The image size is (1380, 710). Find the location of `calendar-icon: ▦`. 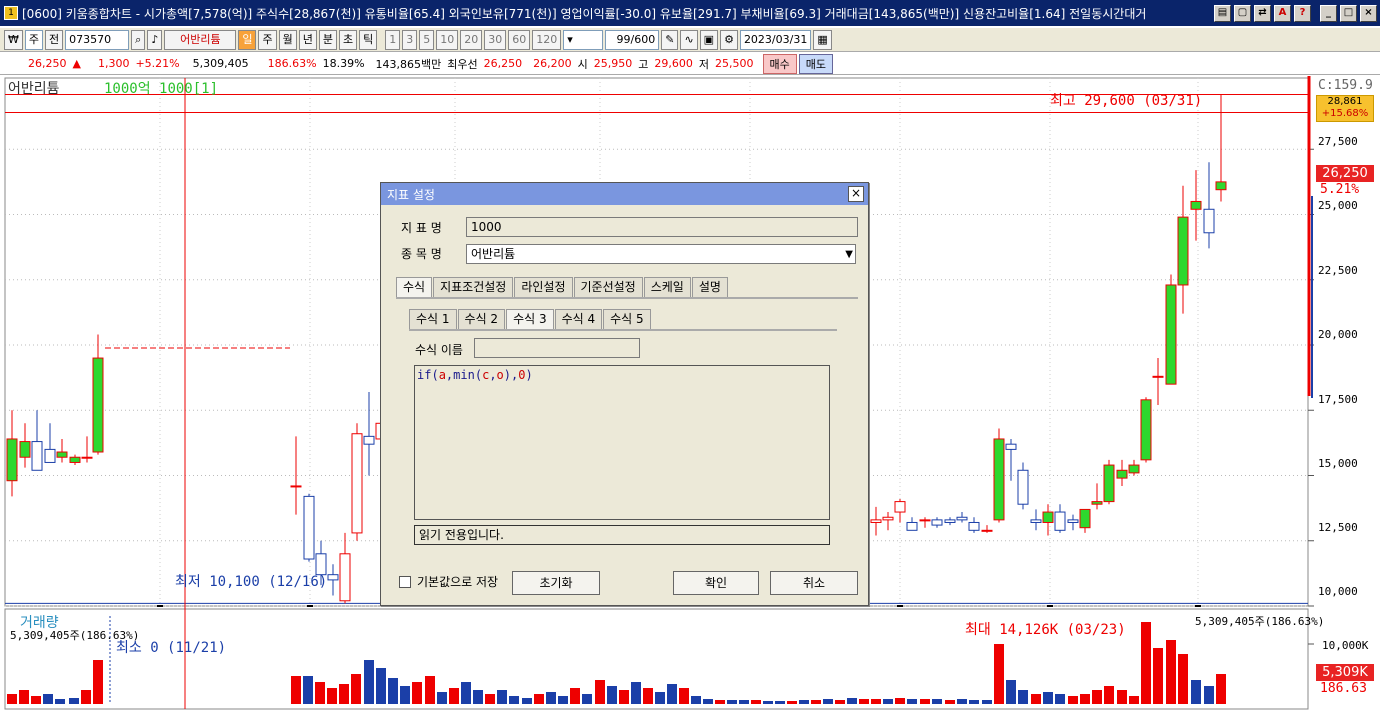

calendar-icon: ▦ is located at coordinates (822, 39).